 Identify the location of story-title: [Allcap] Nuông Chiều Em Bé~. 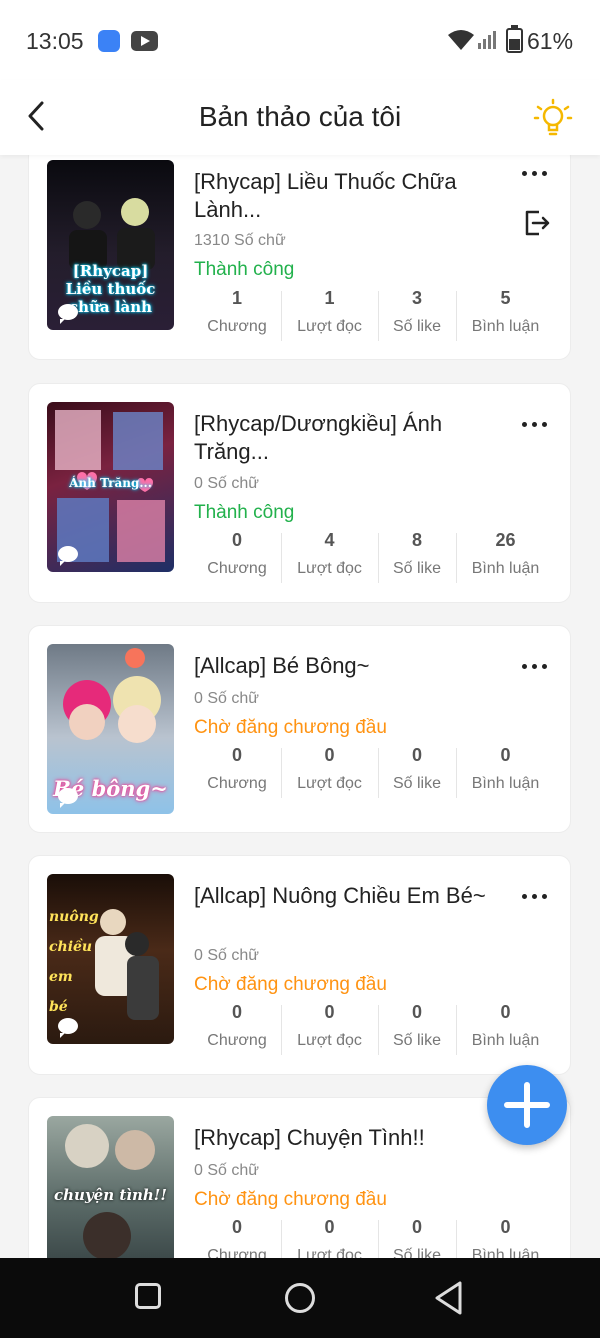
(344, 896).